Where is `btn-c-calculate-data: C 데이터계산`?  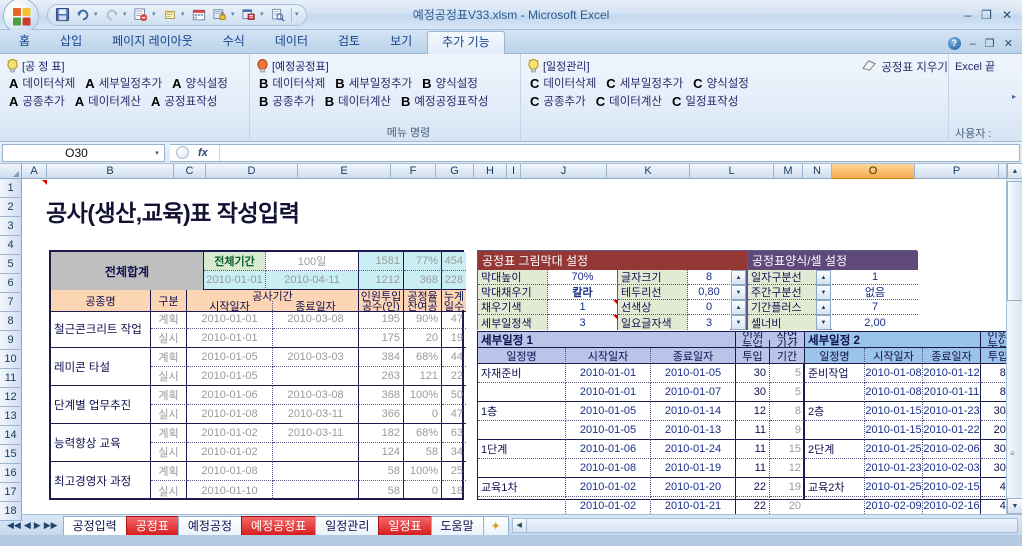
btn-c-calculate-data: C 데이터계산 is located at coordinates (631, 101).